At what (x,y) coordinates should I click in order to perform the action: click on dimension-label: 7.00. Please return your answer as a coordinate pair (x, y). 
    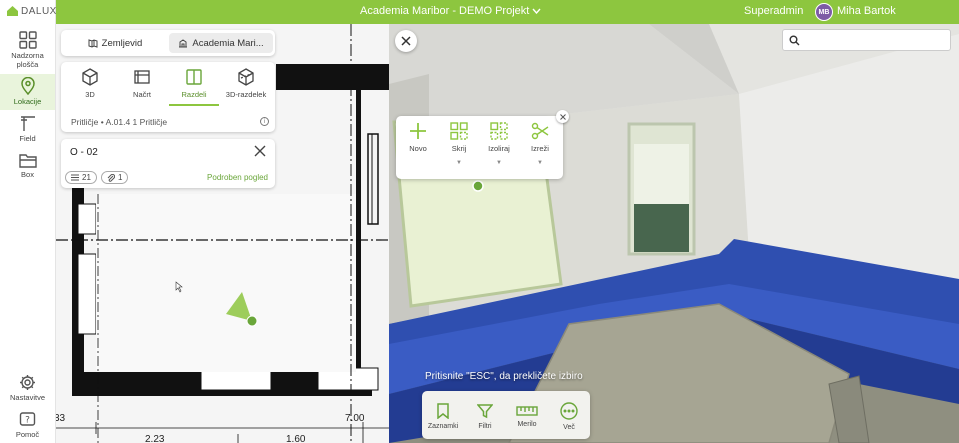
    Looking at the image, I should click on (355, 418).